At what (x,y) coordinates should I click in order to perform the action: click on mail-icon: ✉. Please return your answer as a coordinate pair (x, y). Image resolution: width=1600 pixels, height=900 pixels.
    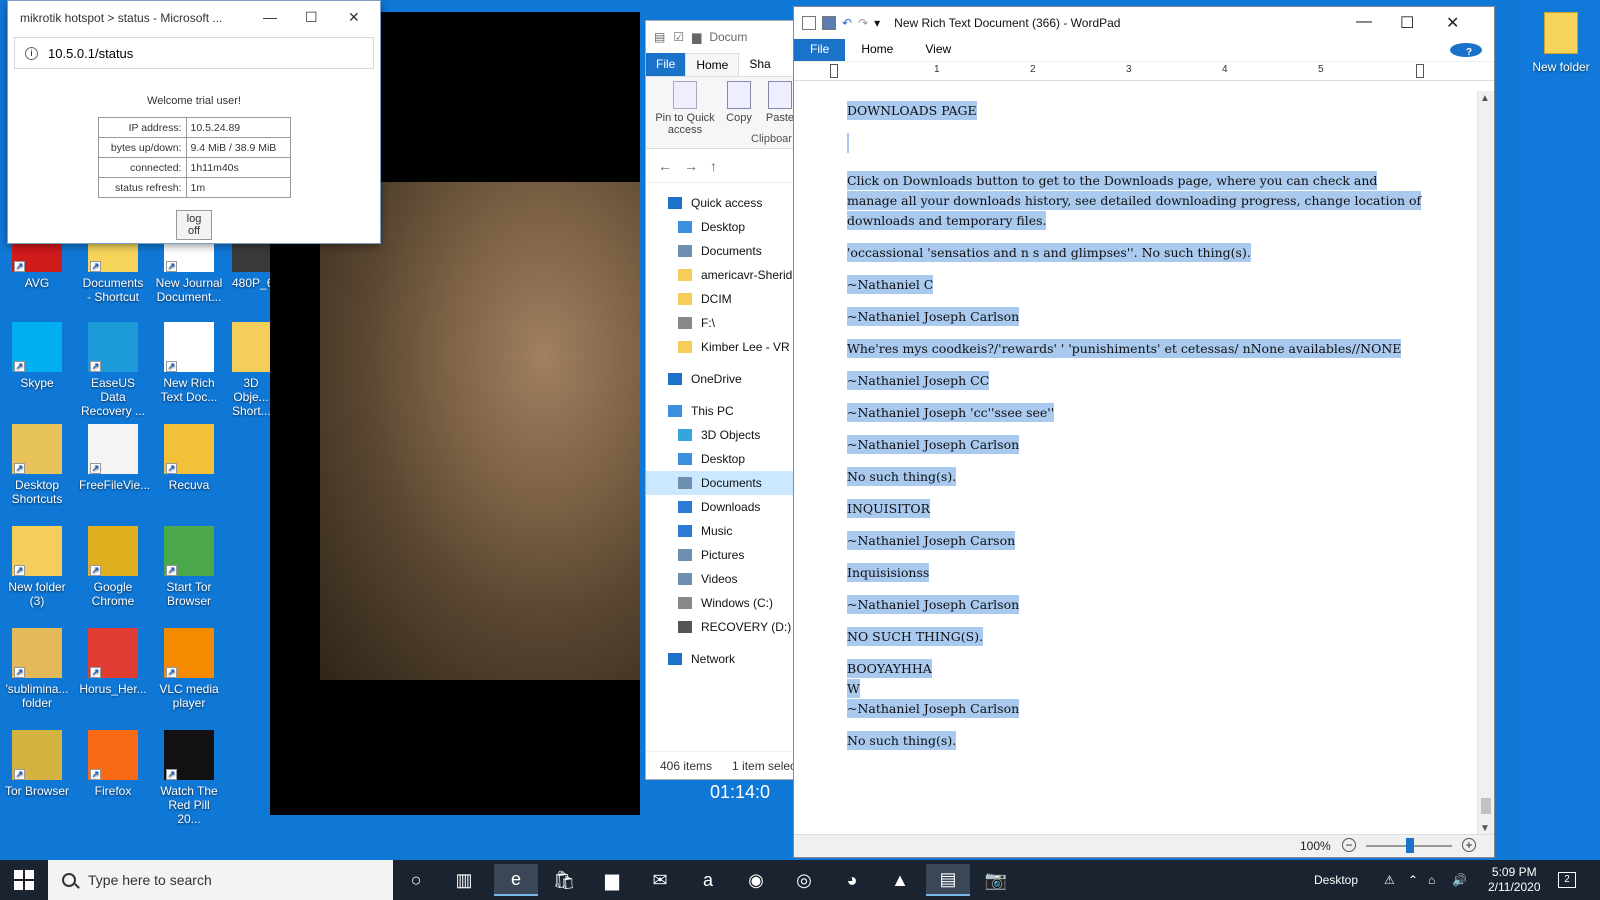
    Looking at the image, I should click on (660, 880).